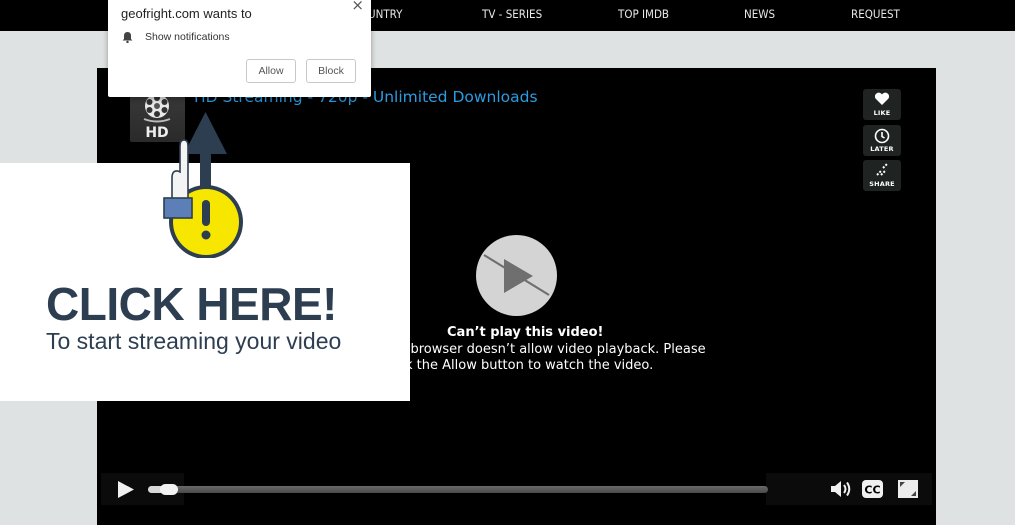  I want to click on prompt-title: geofright.com wants to, so click(186, 13).